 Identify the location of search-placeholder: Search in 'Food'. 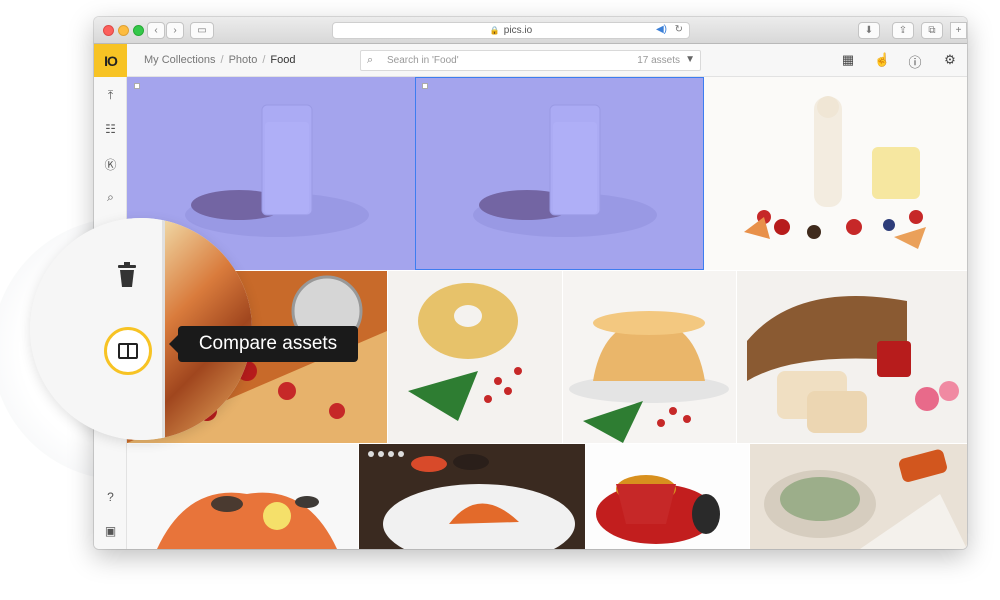
(423, 60).